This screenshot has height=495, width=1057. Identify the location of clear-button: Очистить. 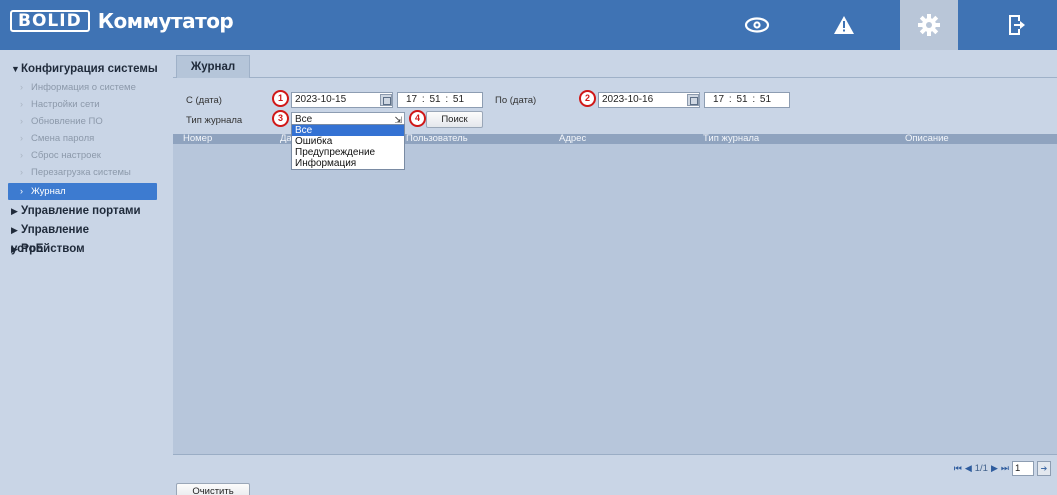
(213, 489).